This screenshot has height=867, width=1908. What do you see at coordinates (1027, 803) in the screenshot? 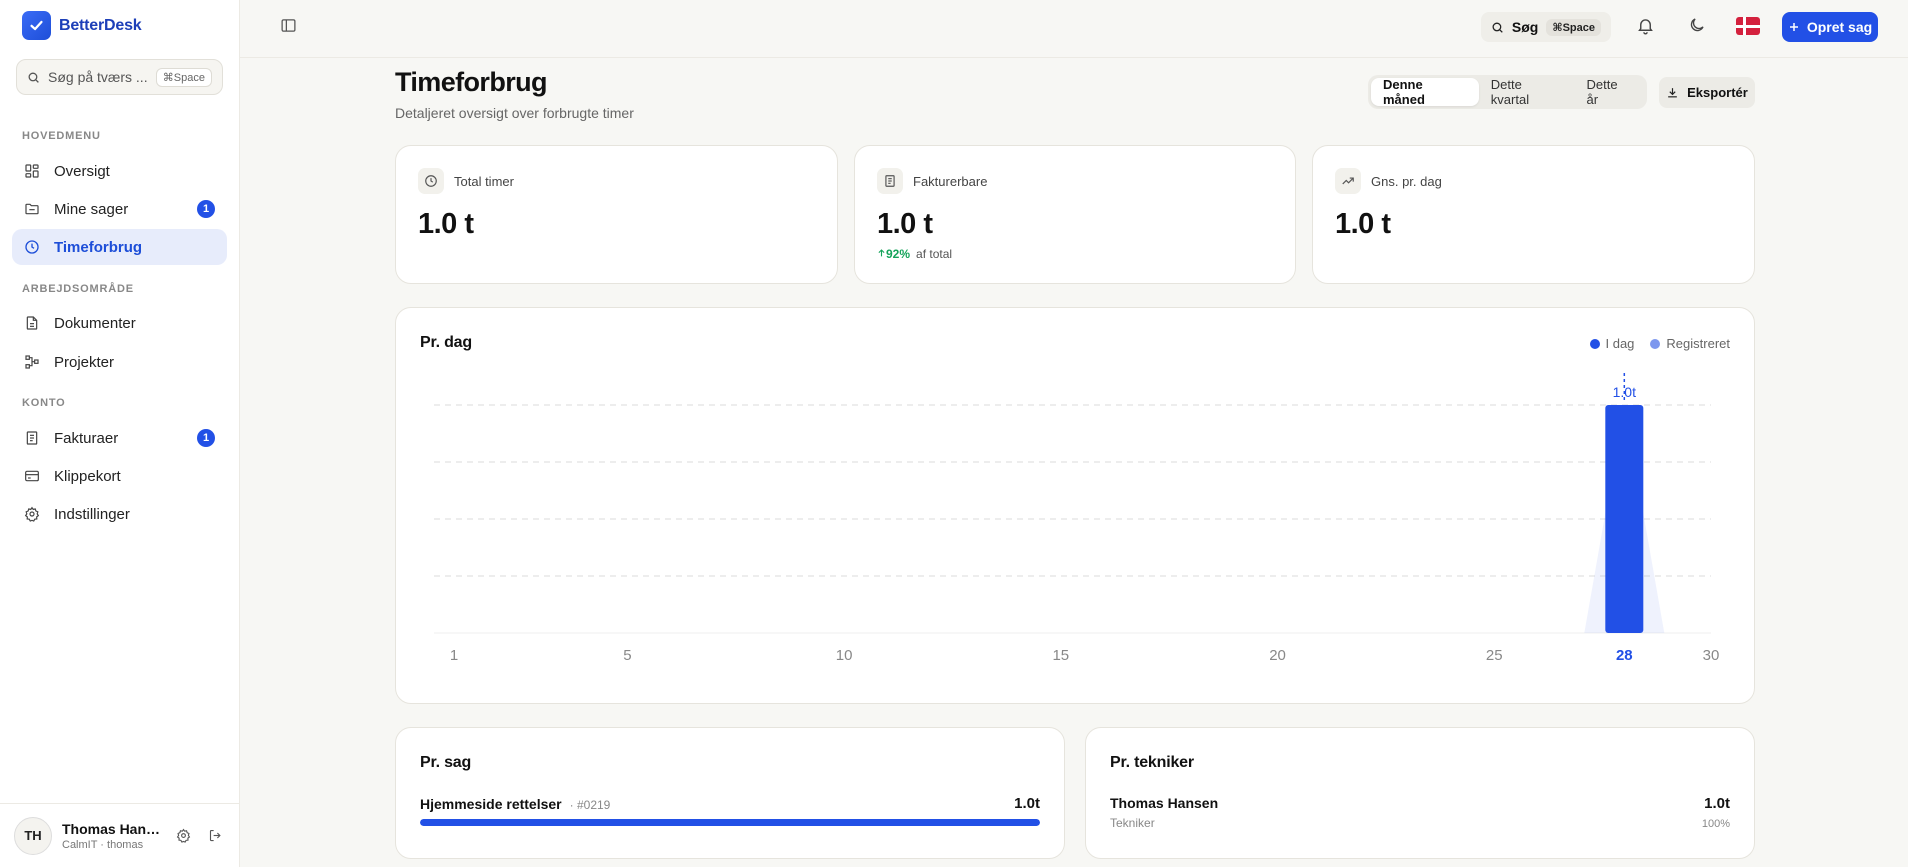
I see `case-row-value: 1.0t` at bounding box center [1027, 803].